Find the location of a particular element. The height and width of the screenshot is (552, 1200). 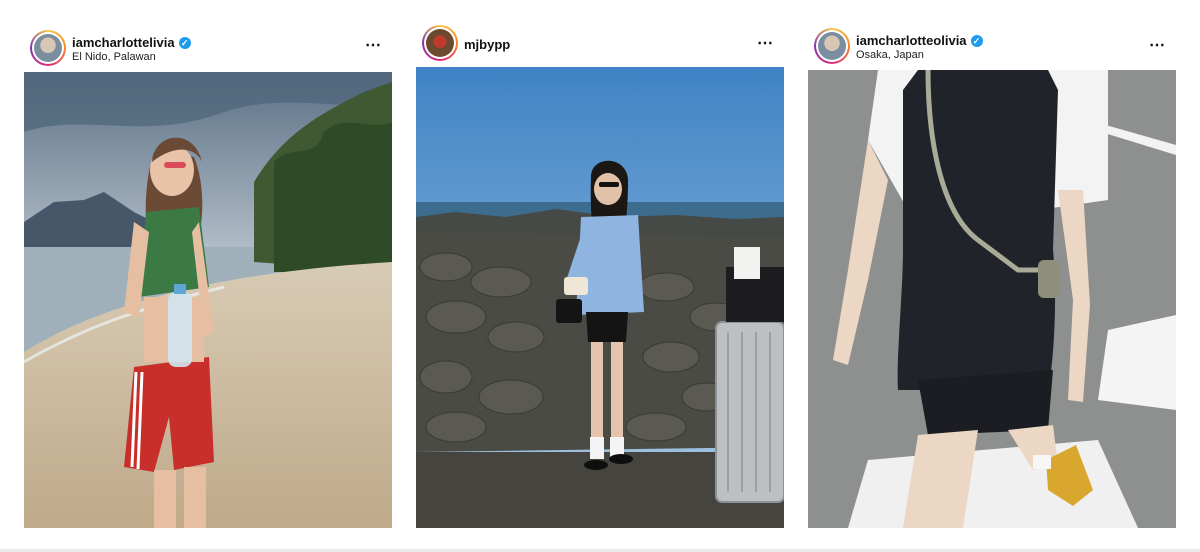

username: mjbypp is located at coordinates (487, 44).